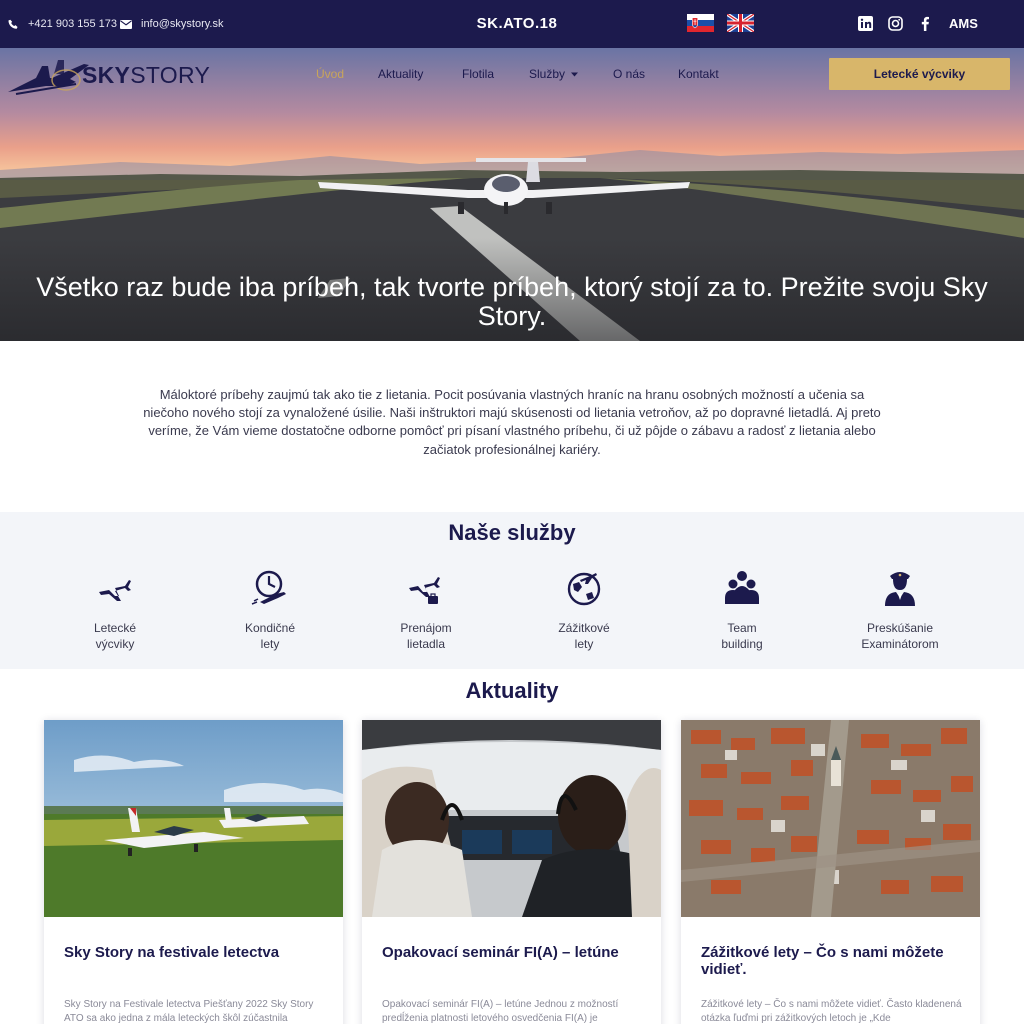 The image size is (1024, 1024). I want to click on news-card-title: Sky Story na festivale letectva, so click(195, 952).